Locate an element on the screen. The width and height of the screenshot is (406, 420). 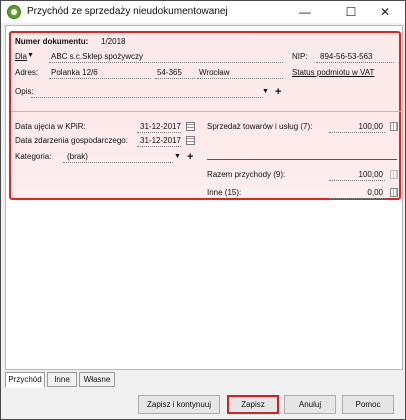
app-logo-icon is located at coordinates (14, 12).